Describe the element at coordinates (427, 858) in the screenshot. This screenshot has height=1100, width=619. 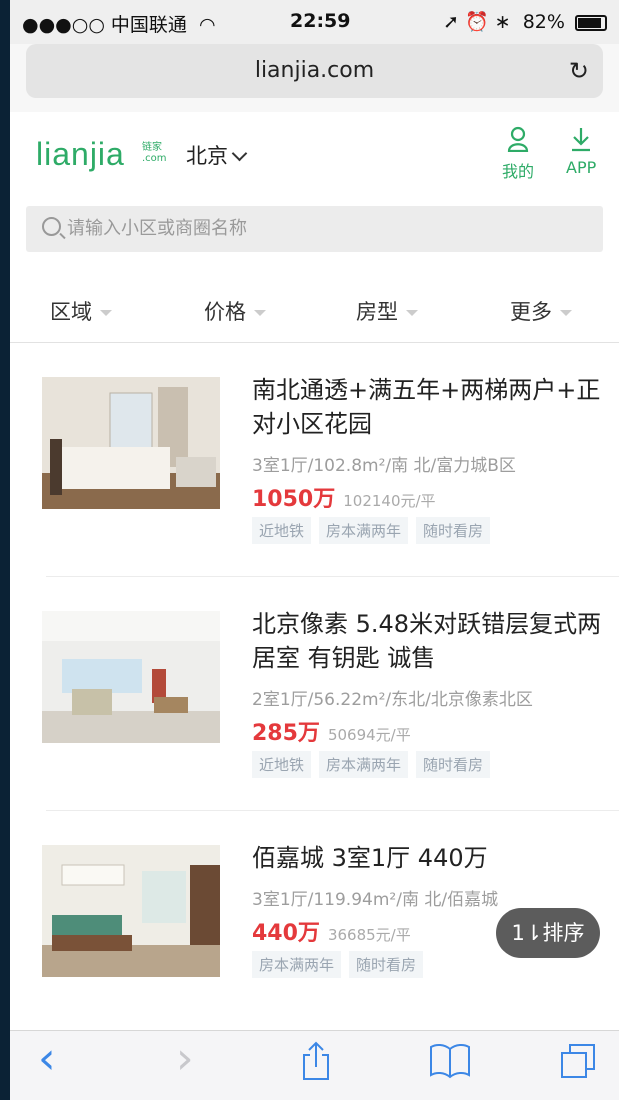
I see `listing-title: 佰嘉城 3室1厅 440万` at that location.